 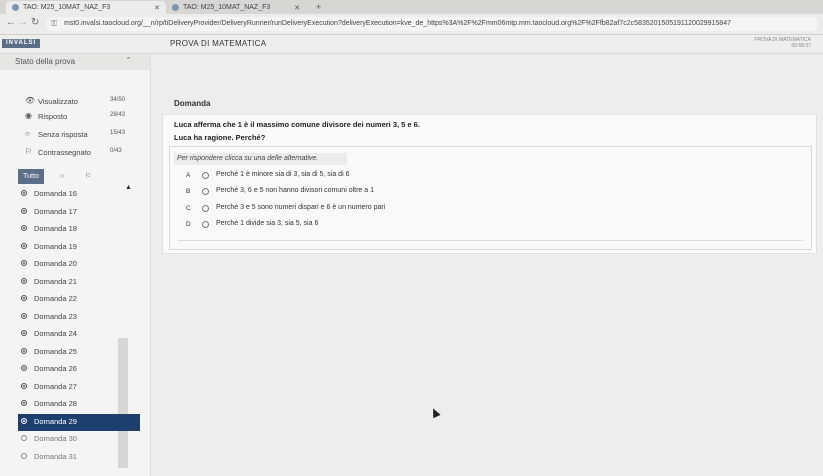 I want to click on question-list-item: Domanda 30, so click(x=79, y=439).